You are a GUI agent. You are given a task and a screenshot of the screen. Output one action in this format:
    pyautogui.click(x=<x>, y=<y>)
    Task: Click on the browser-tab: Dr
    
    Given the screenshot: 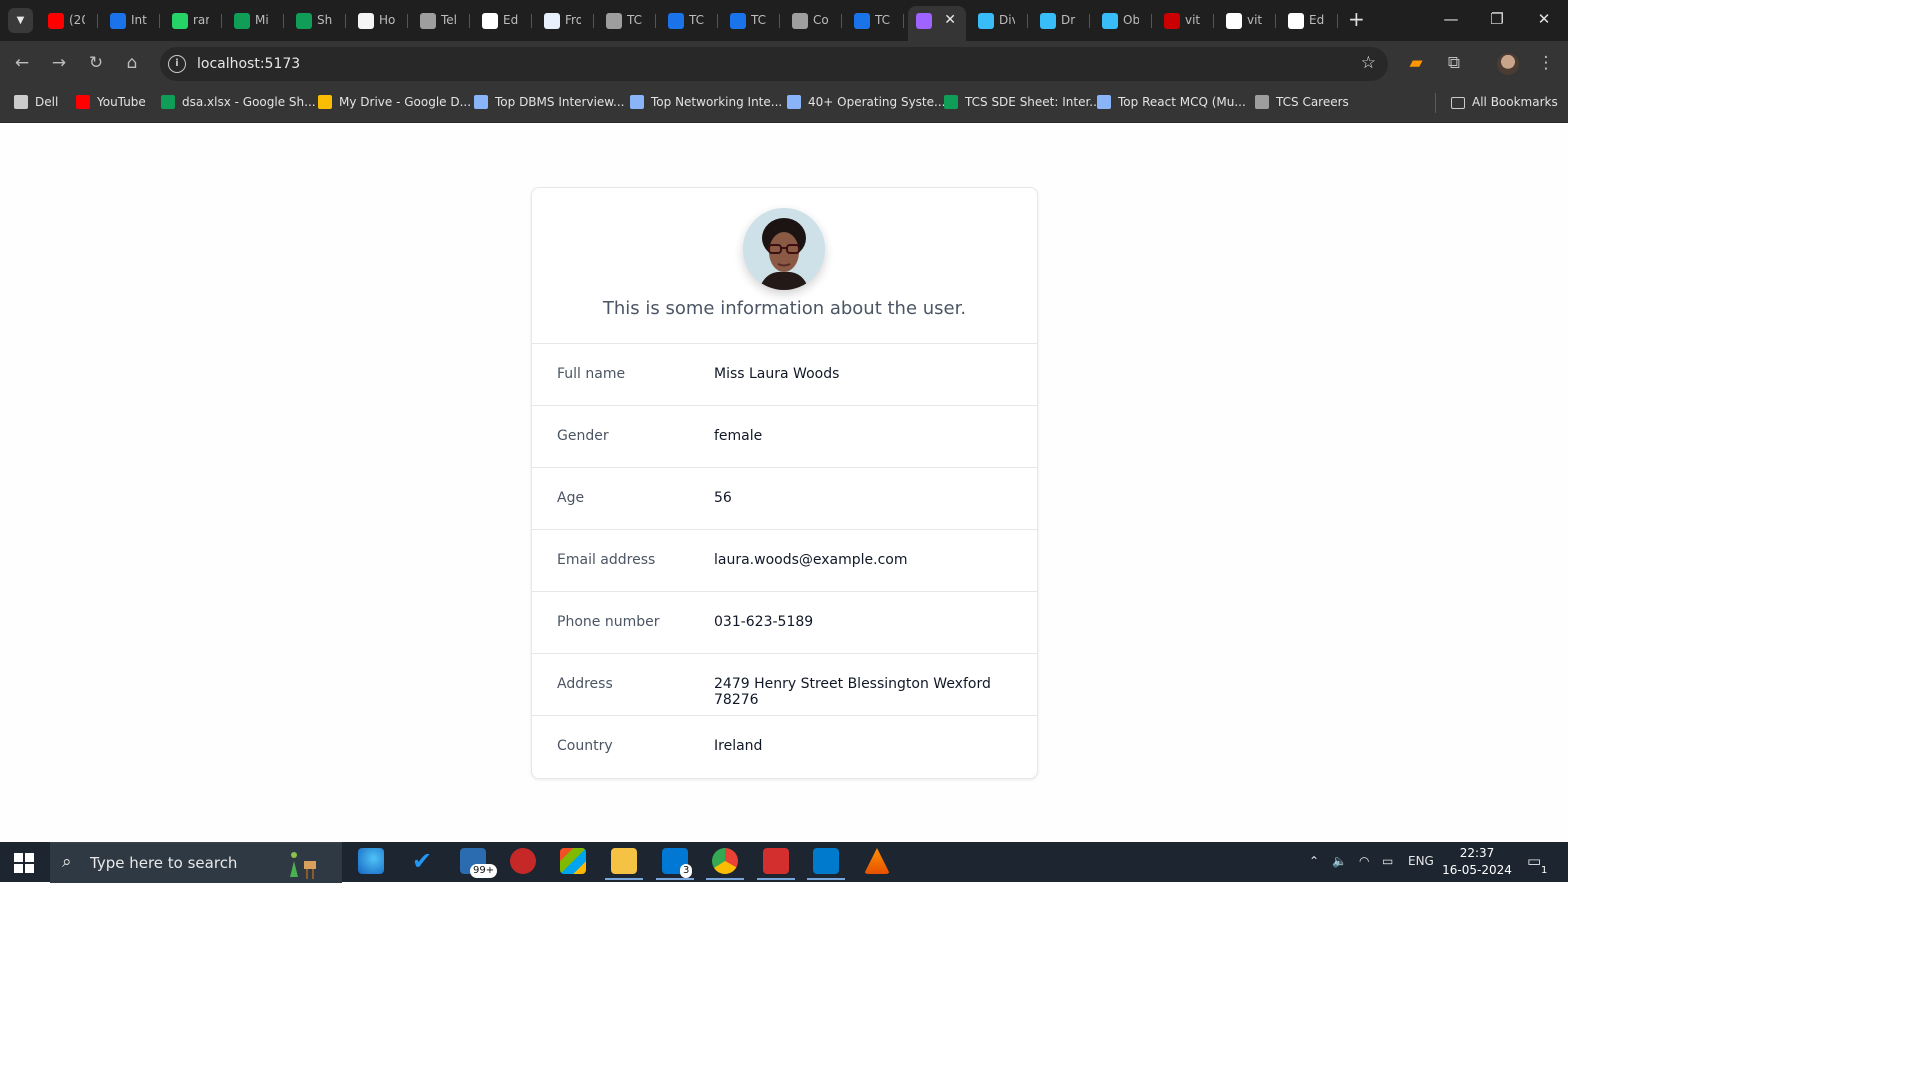 What is the action you would take?
    pyautogui.click(x=1061, y=21)
    